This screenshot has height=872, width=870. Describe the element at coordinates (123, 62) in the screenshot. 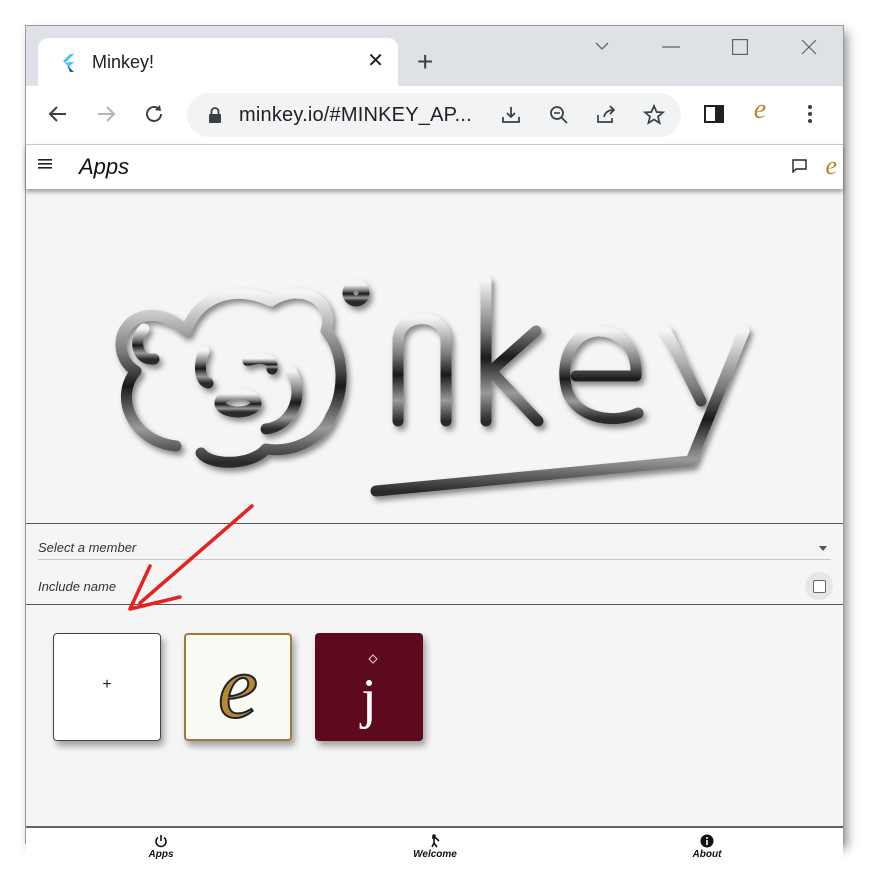

I see `tab-title: Minkey!` at that location.